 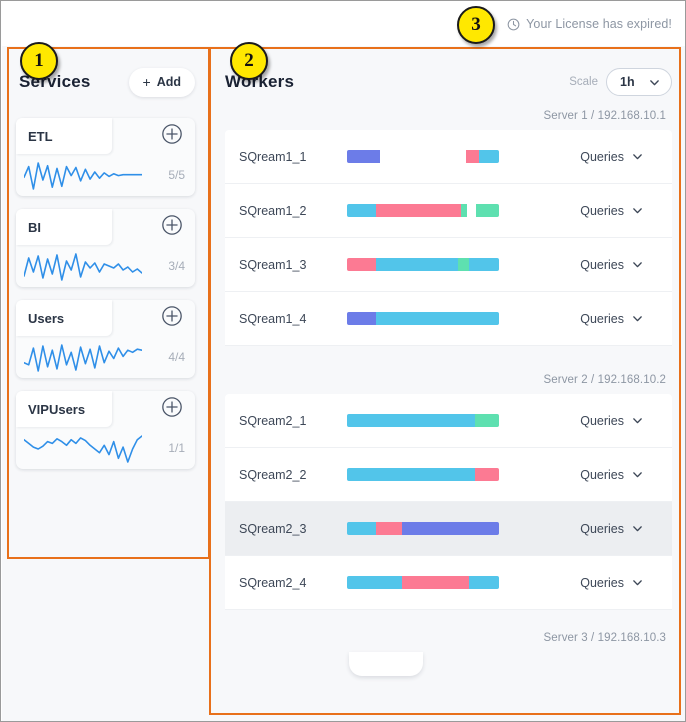 I want to click on service-card-list: ETL 5/5 BI 3/4 Users 4/4 VIPUsers 1/1, so click(x=105, y=300).